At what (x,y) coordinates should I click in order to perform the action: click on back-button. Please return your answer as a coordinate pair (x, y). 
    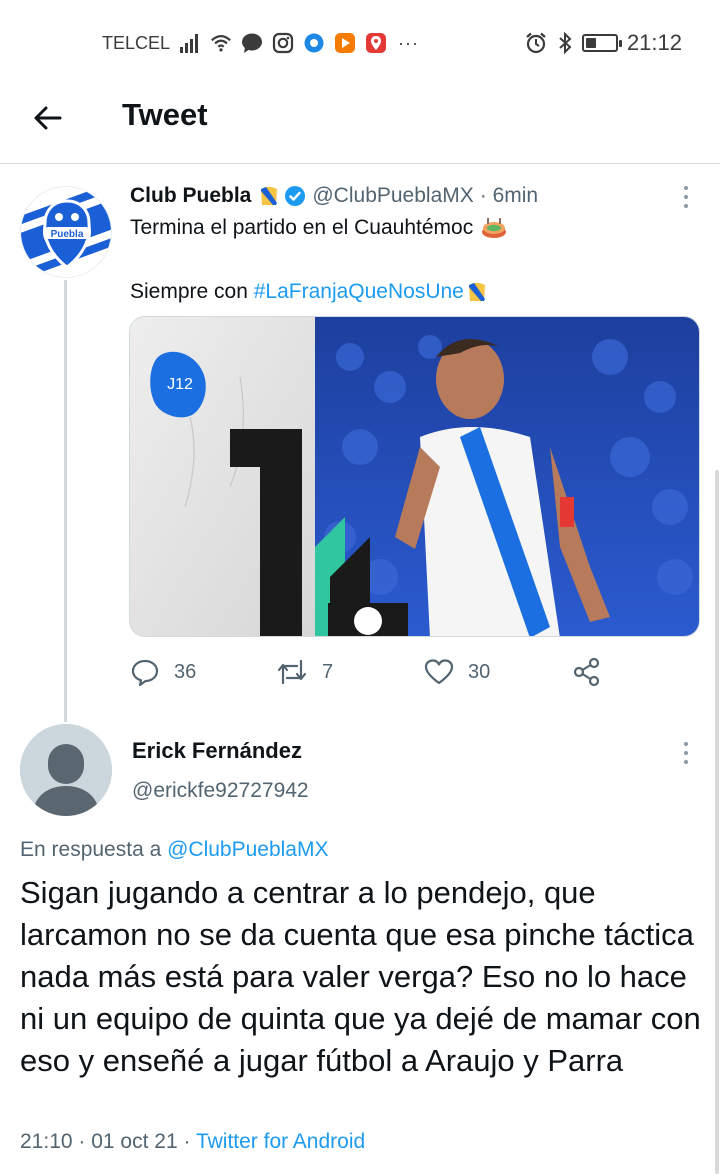
    Looking at the image, I should click on (48, 118).